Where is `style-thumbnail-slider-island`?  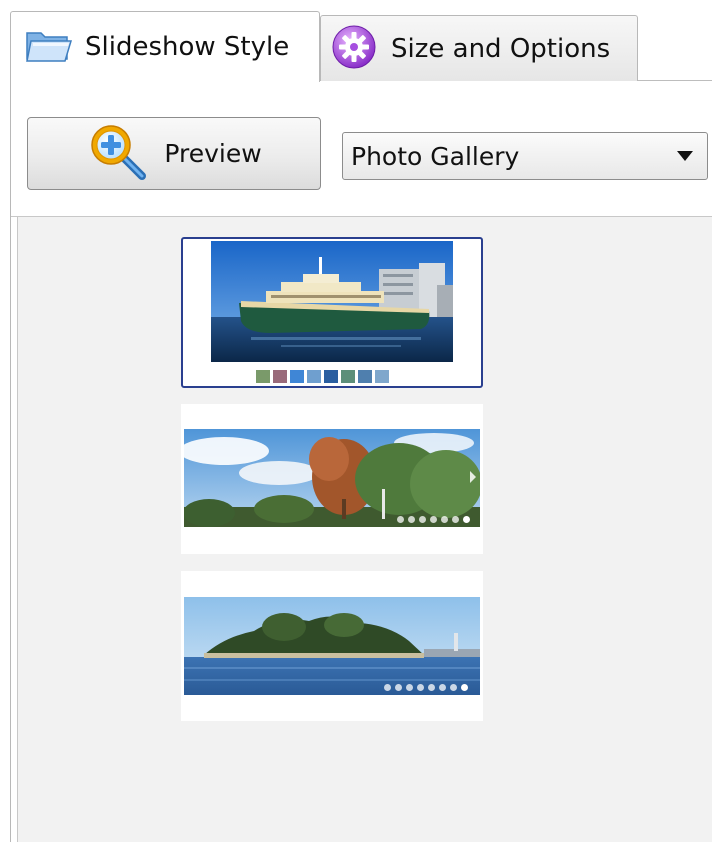 style-thumbnail-slider-island is located at coordinates (332, 646).